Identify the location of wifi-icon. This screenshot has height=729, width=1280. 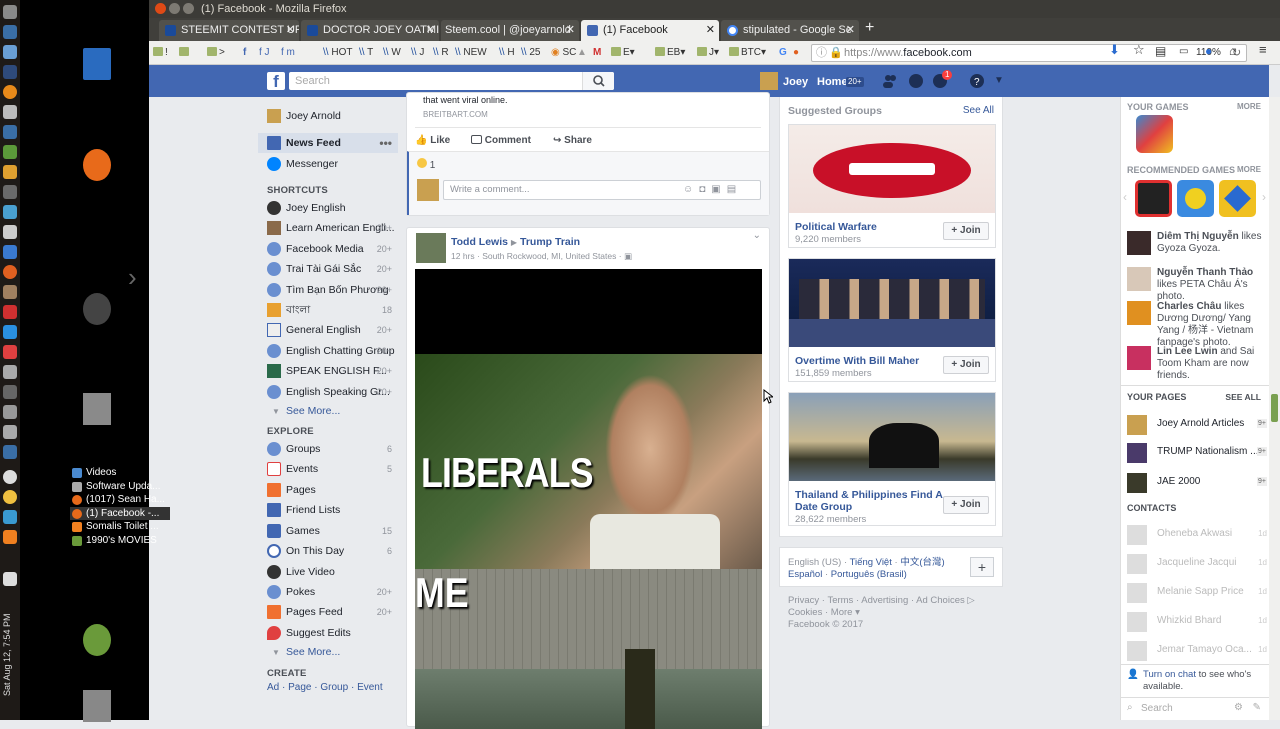
(10, 517).